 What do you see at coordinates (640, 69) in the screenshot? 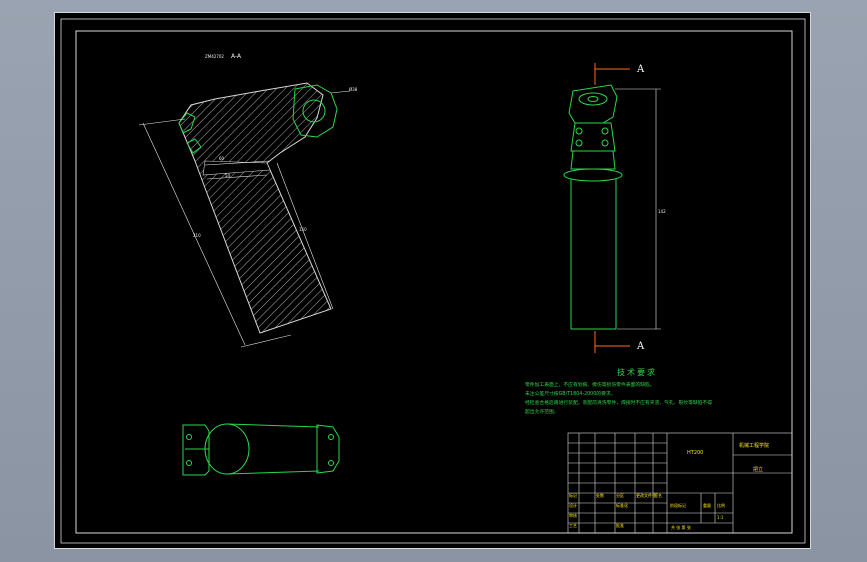
I see `marker-a-top: A` at bounding box center [640, 69].